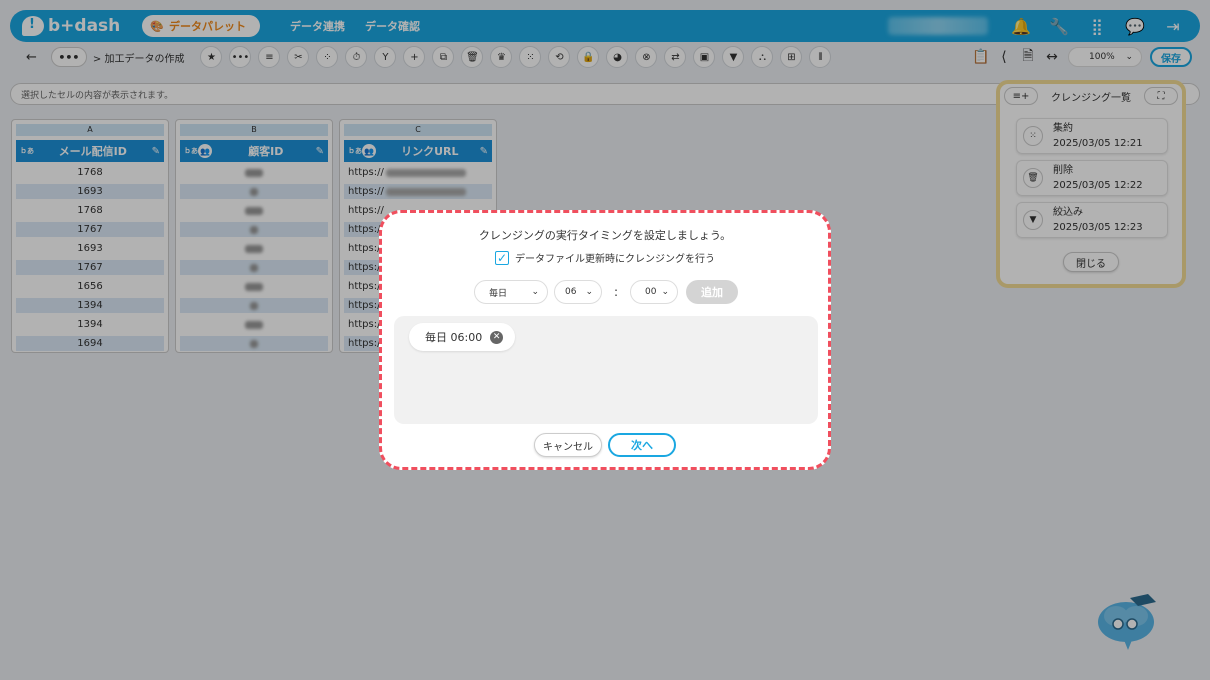 The height and width of the screenshot is (680, 1210). I want to click on add-button: 追加, so click(712, 292).